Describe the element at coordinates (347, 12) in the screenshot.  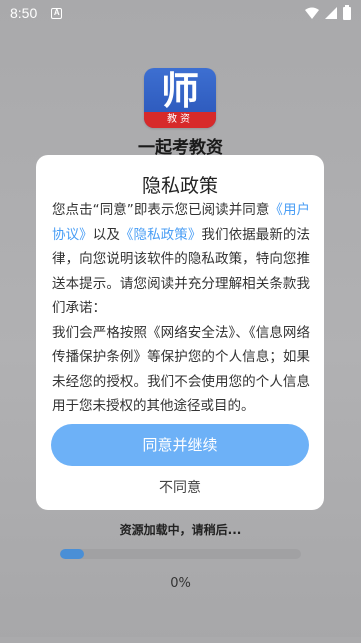
I see `battery-icon` at that location.